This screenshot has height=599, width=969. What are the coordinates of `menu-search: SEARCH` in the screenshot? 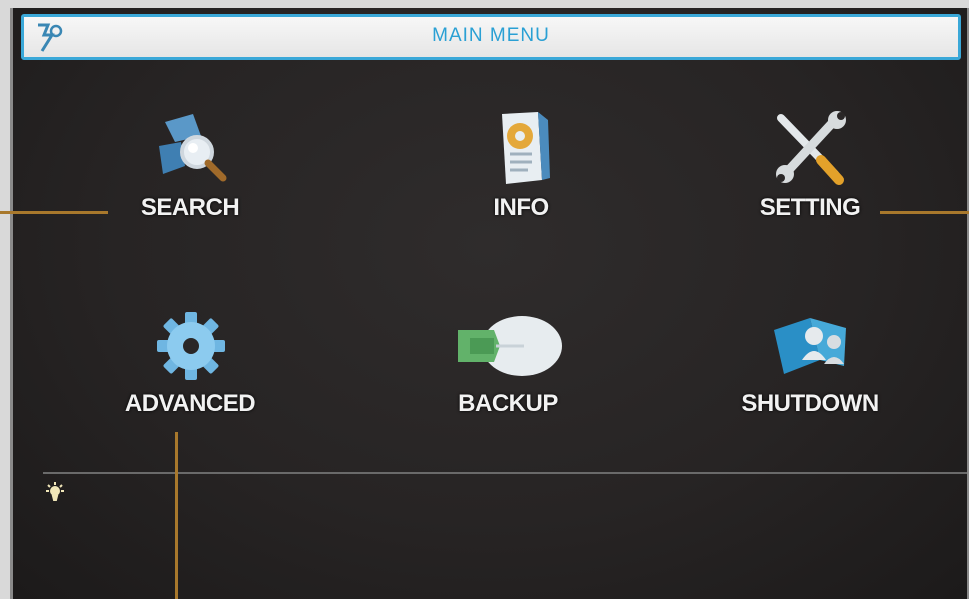 It's located at (190, 165).